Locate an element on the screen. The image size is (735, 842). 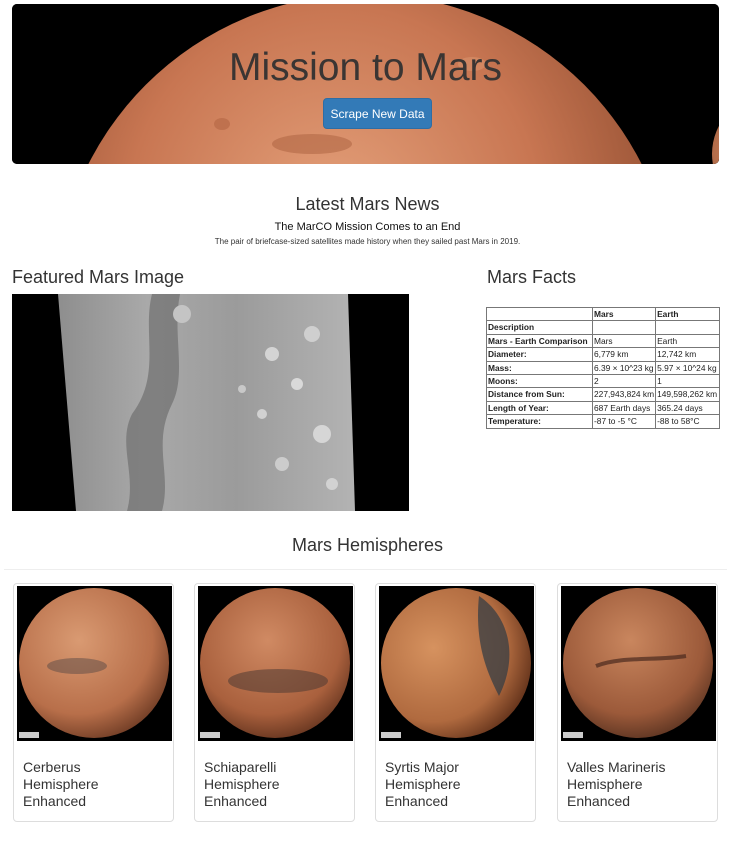
facts-cell: 5.97 × 10^24 kg is located at coordinates (688, 367).